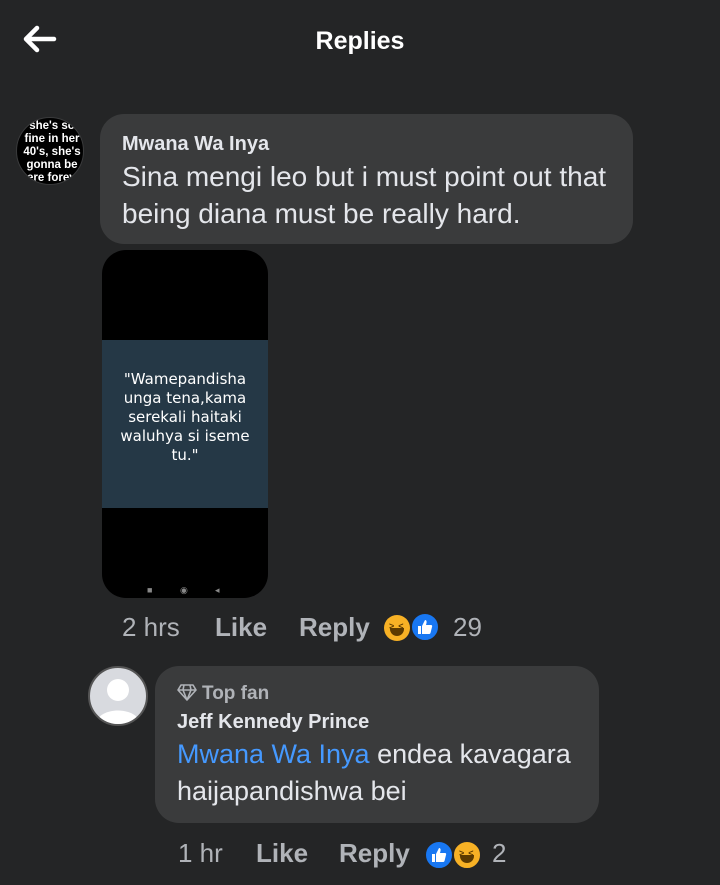 Image resolution: width=720 pixels, height=885 pixels. Describe the element at coordinates (200, 853) in the screenshot. I see `reply-time: 1 hr` at that location.